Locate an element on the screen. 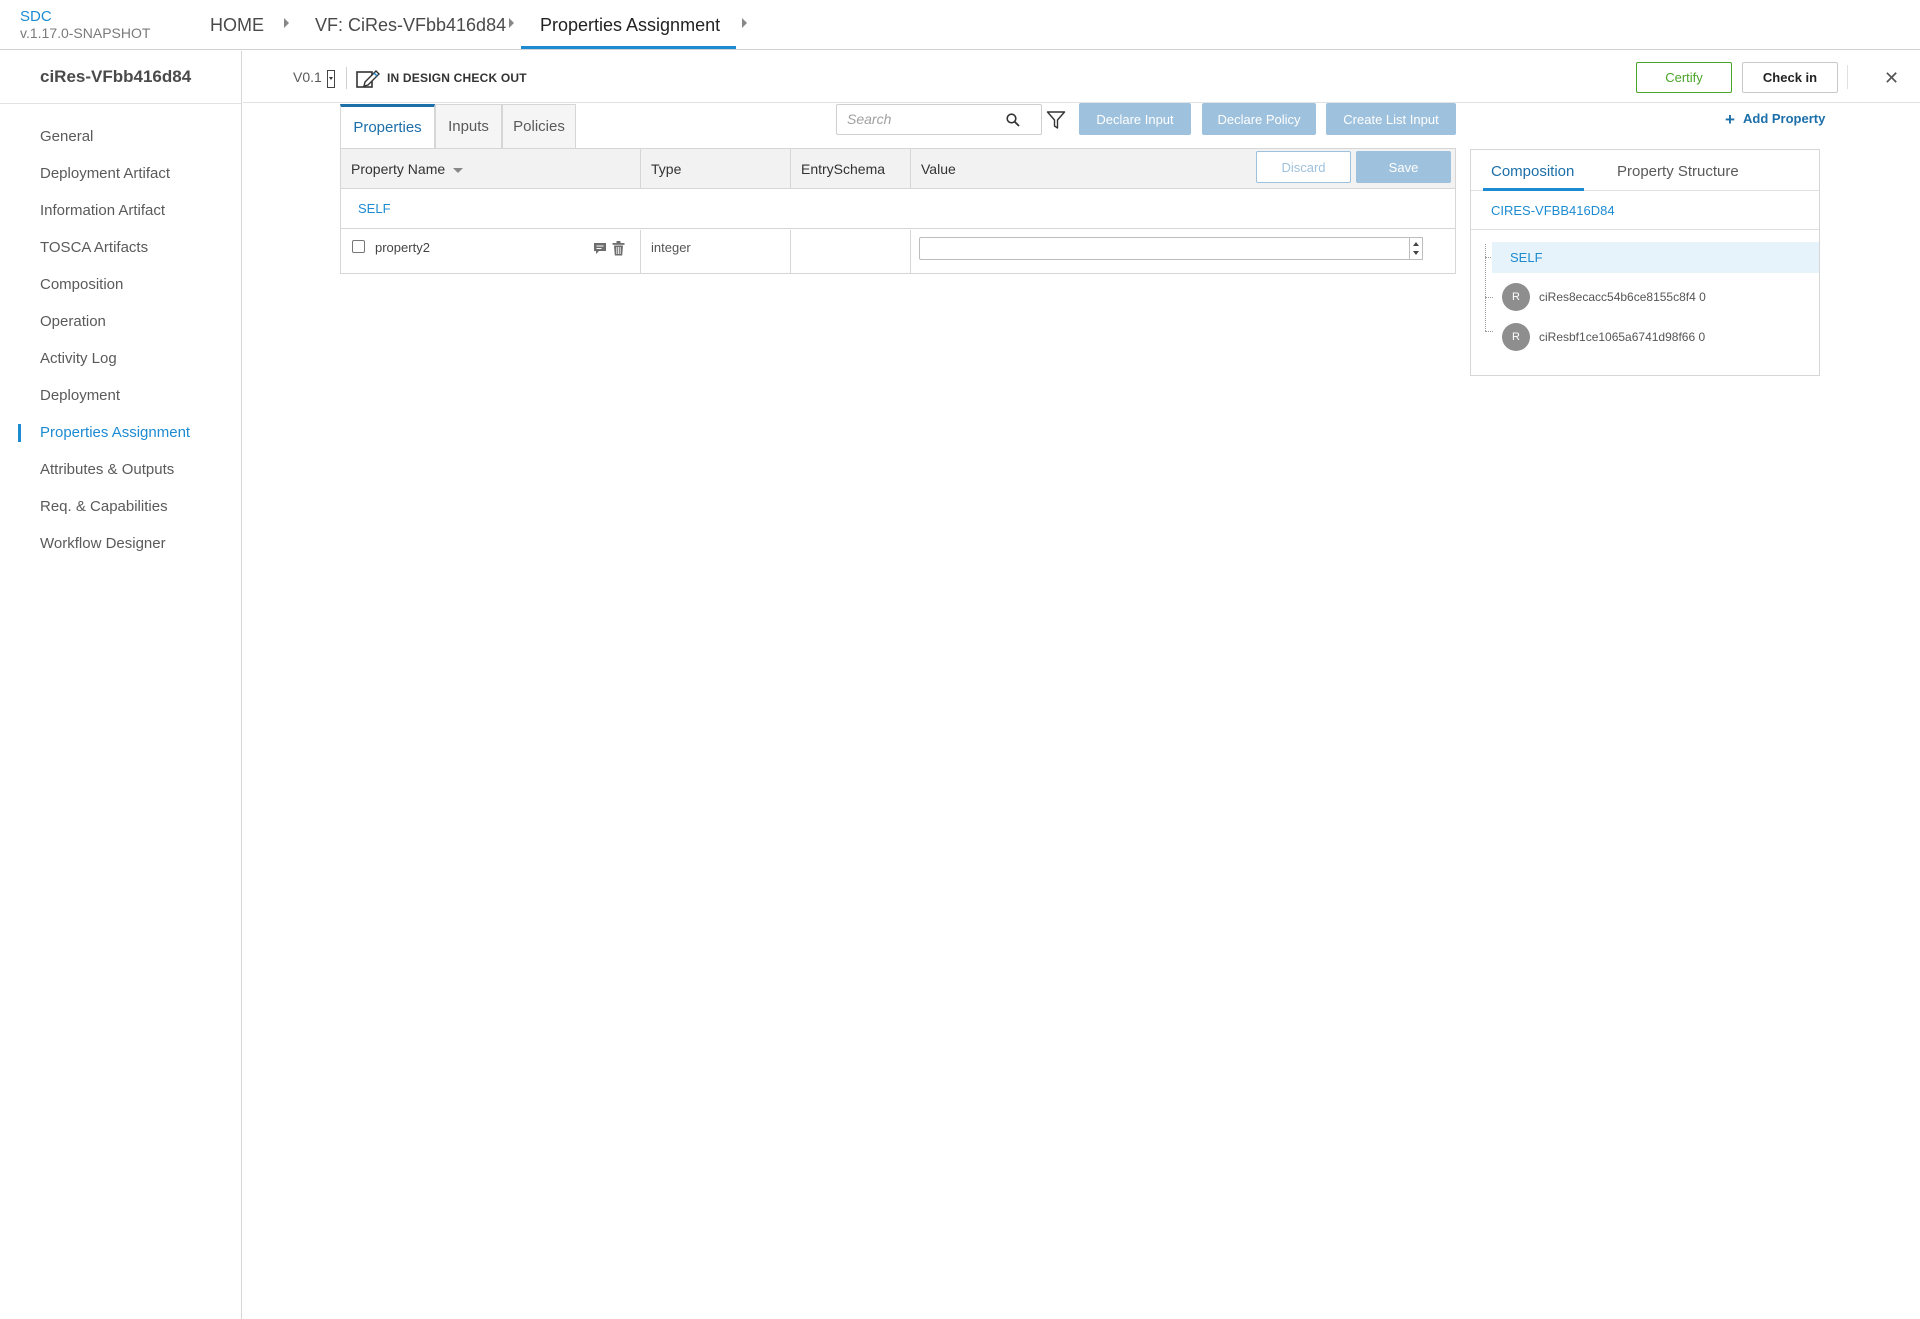 This screenshot has height=1319, width=1920. sidebar-item-operation: Operation is located at coordinates (73, 321).